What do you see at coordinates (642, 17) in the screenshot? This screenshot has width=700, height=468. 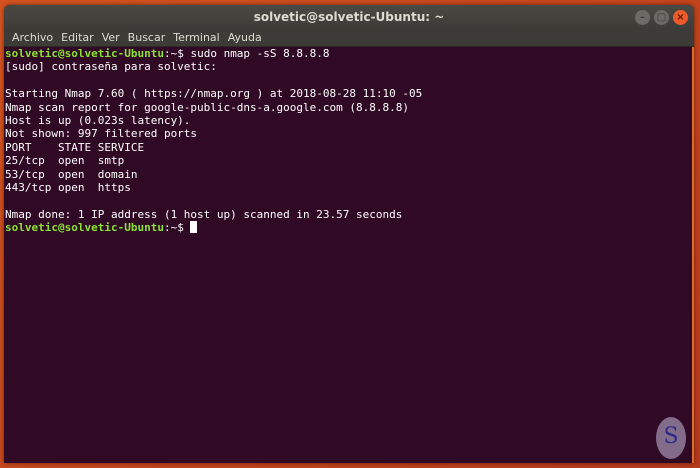 I see `minimize-icon: –` at bounding box center [642, 17].